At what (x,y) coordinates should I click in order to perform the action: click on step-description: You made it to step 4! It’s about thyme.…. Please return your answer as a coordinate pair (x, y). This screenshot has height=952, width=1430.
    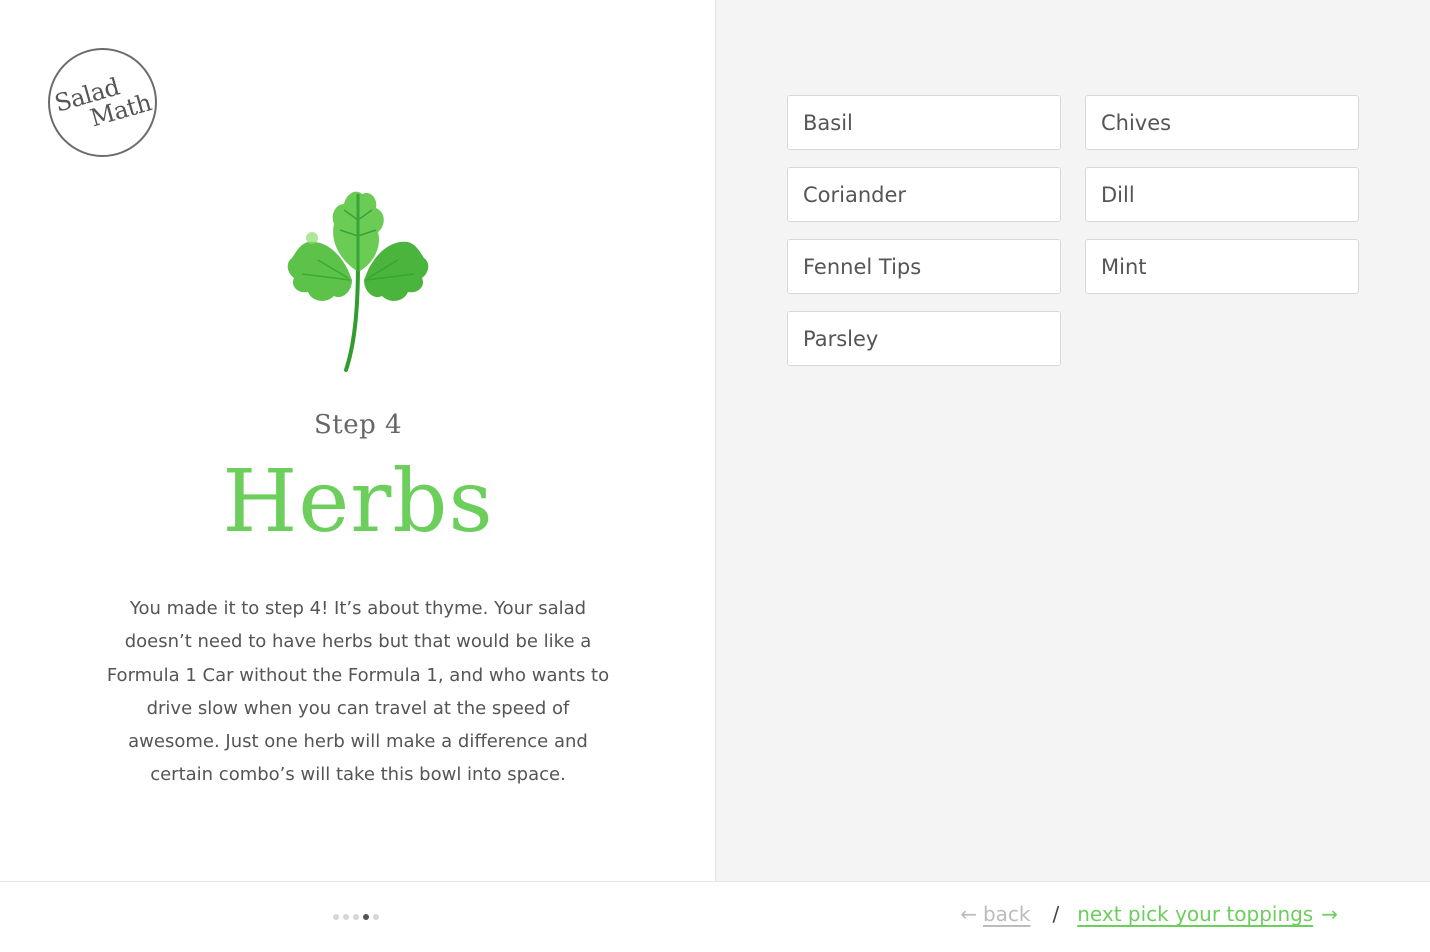
    Looking at the image, I should click on (358, 692).